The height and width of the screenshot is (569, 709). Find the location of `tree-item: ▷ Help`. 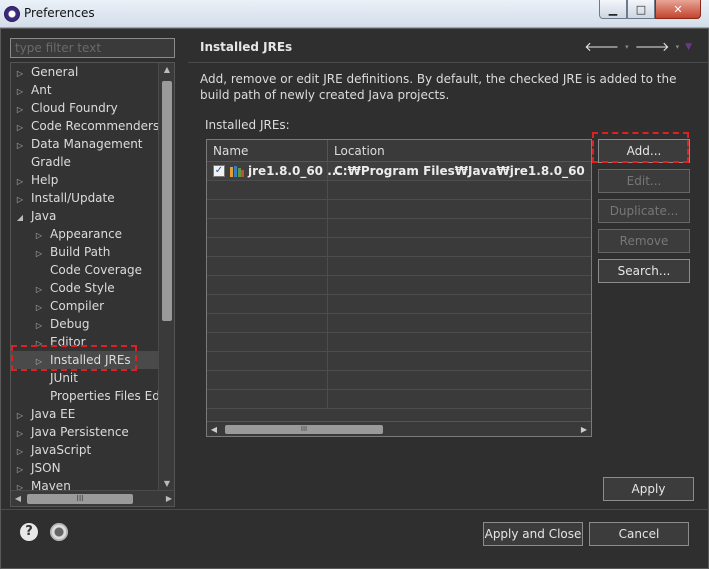

tree-item: ▷ Help is located at coordinates (85, 180).